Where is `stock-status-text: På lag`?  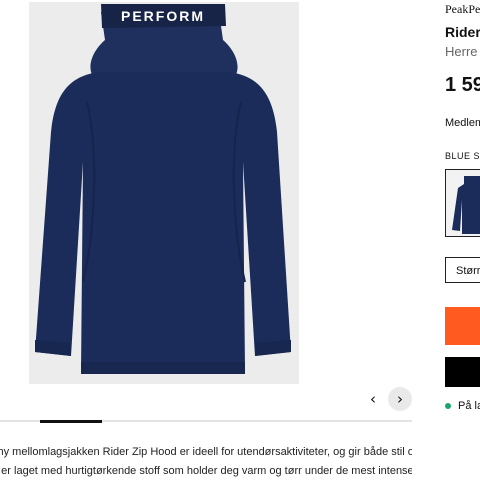 stock-status-text: På lag is located at coordinates (469, 406).